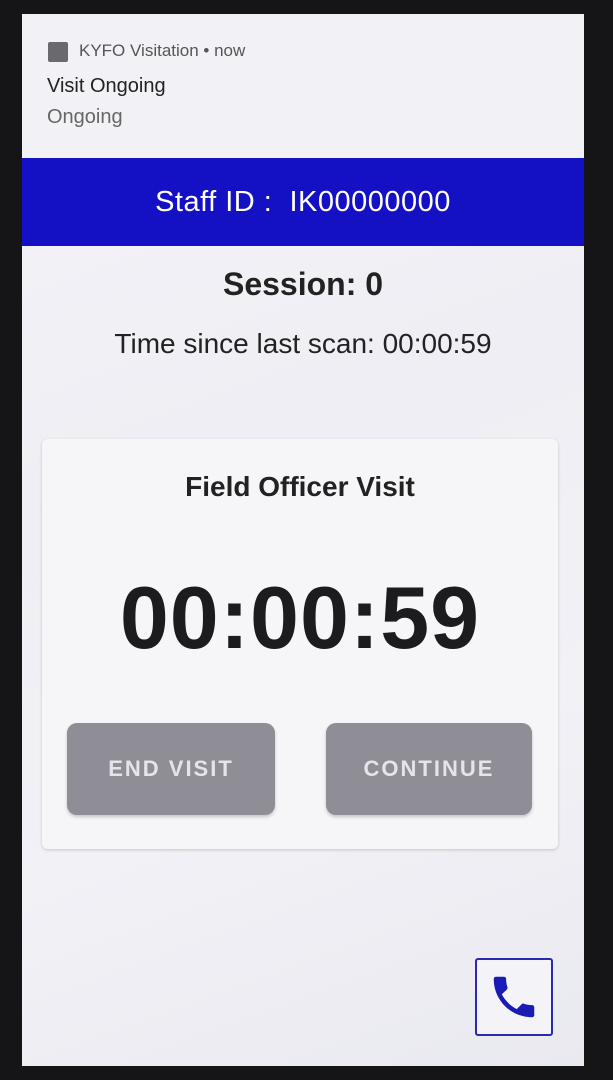 The image size is (613, 1080). What do you see at coordinates (171, 769) in the screenshot?
I see `end-visit-button: END VISIT` at bounding box center [171, 769].